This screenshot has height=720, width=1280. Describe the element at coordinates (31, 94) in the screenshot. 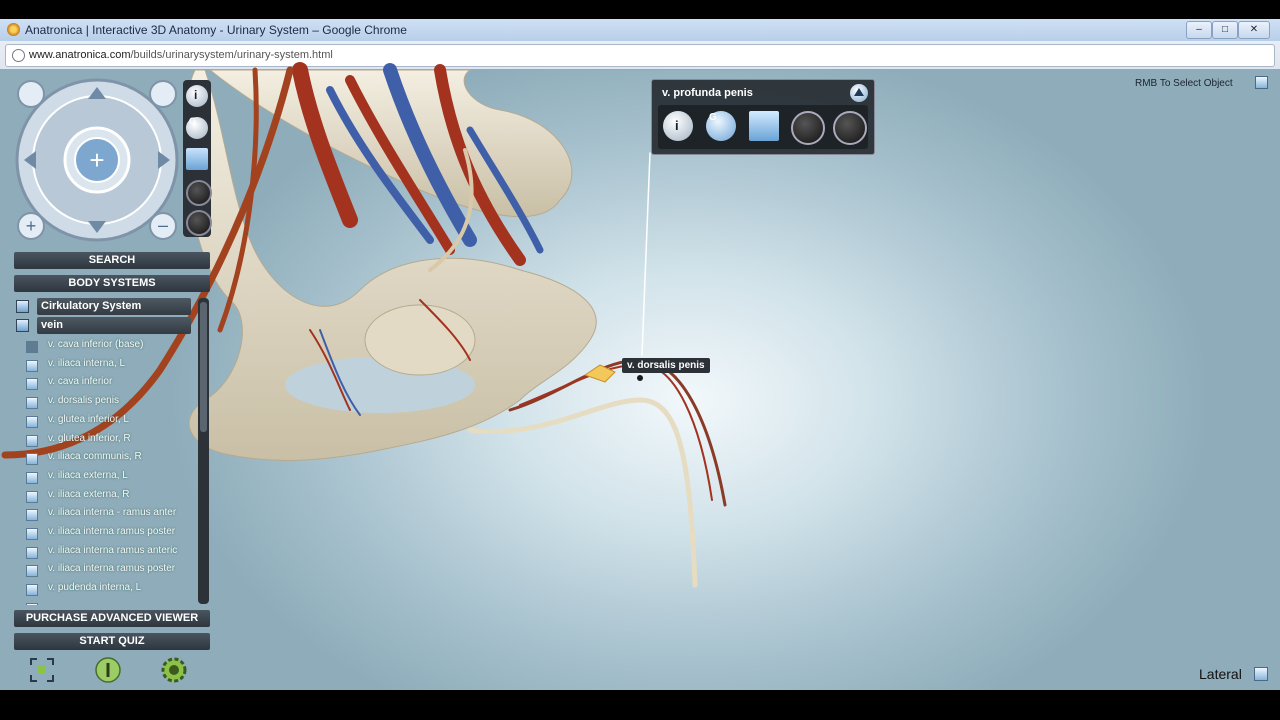

I see `rotate-left-icon` at that location.